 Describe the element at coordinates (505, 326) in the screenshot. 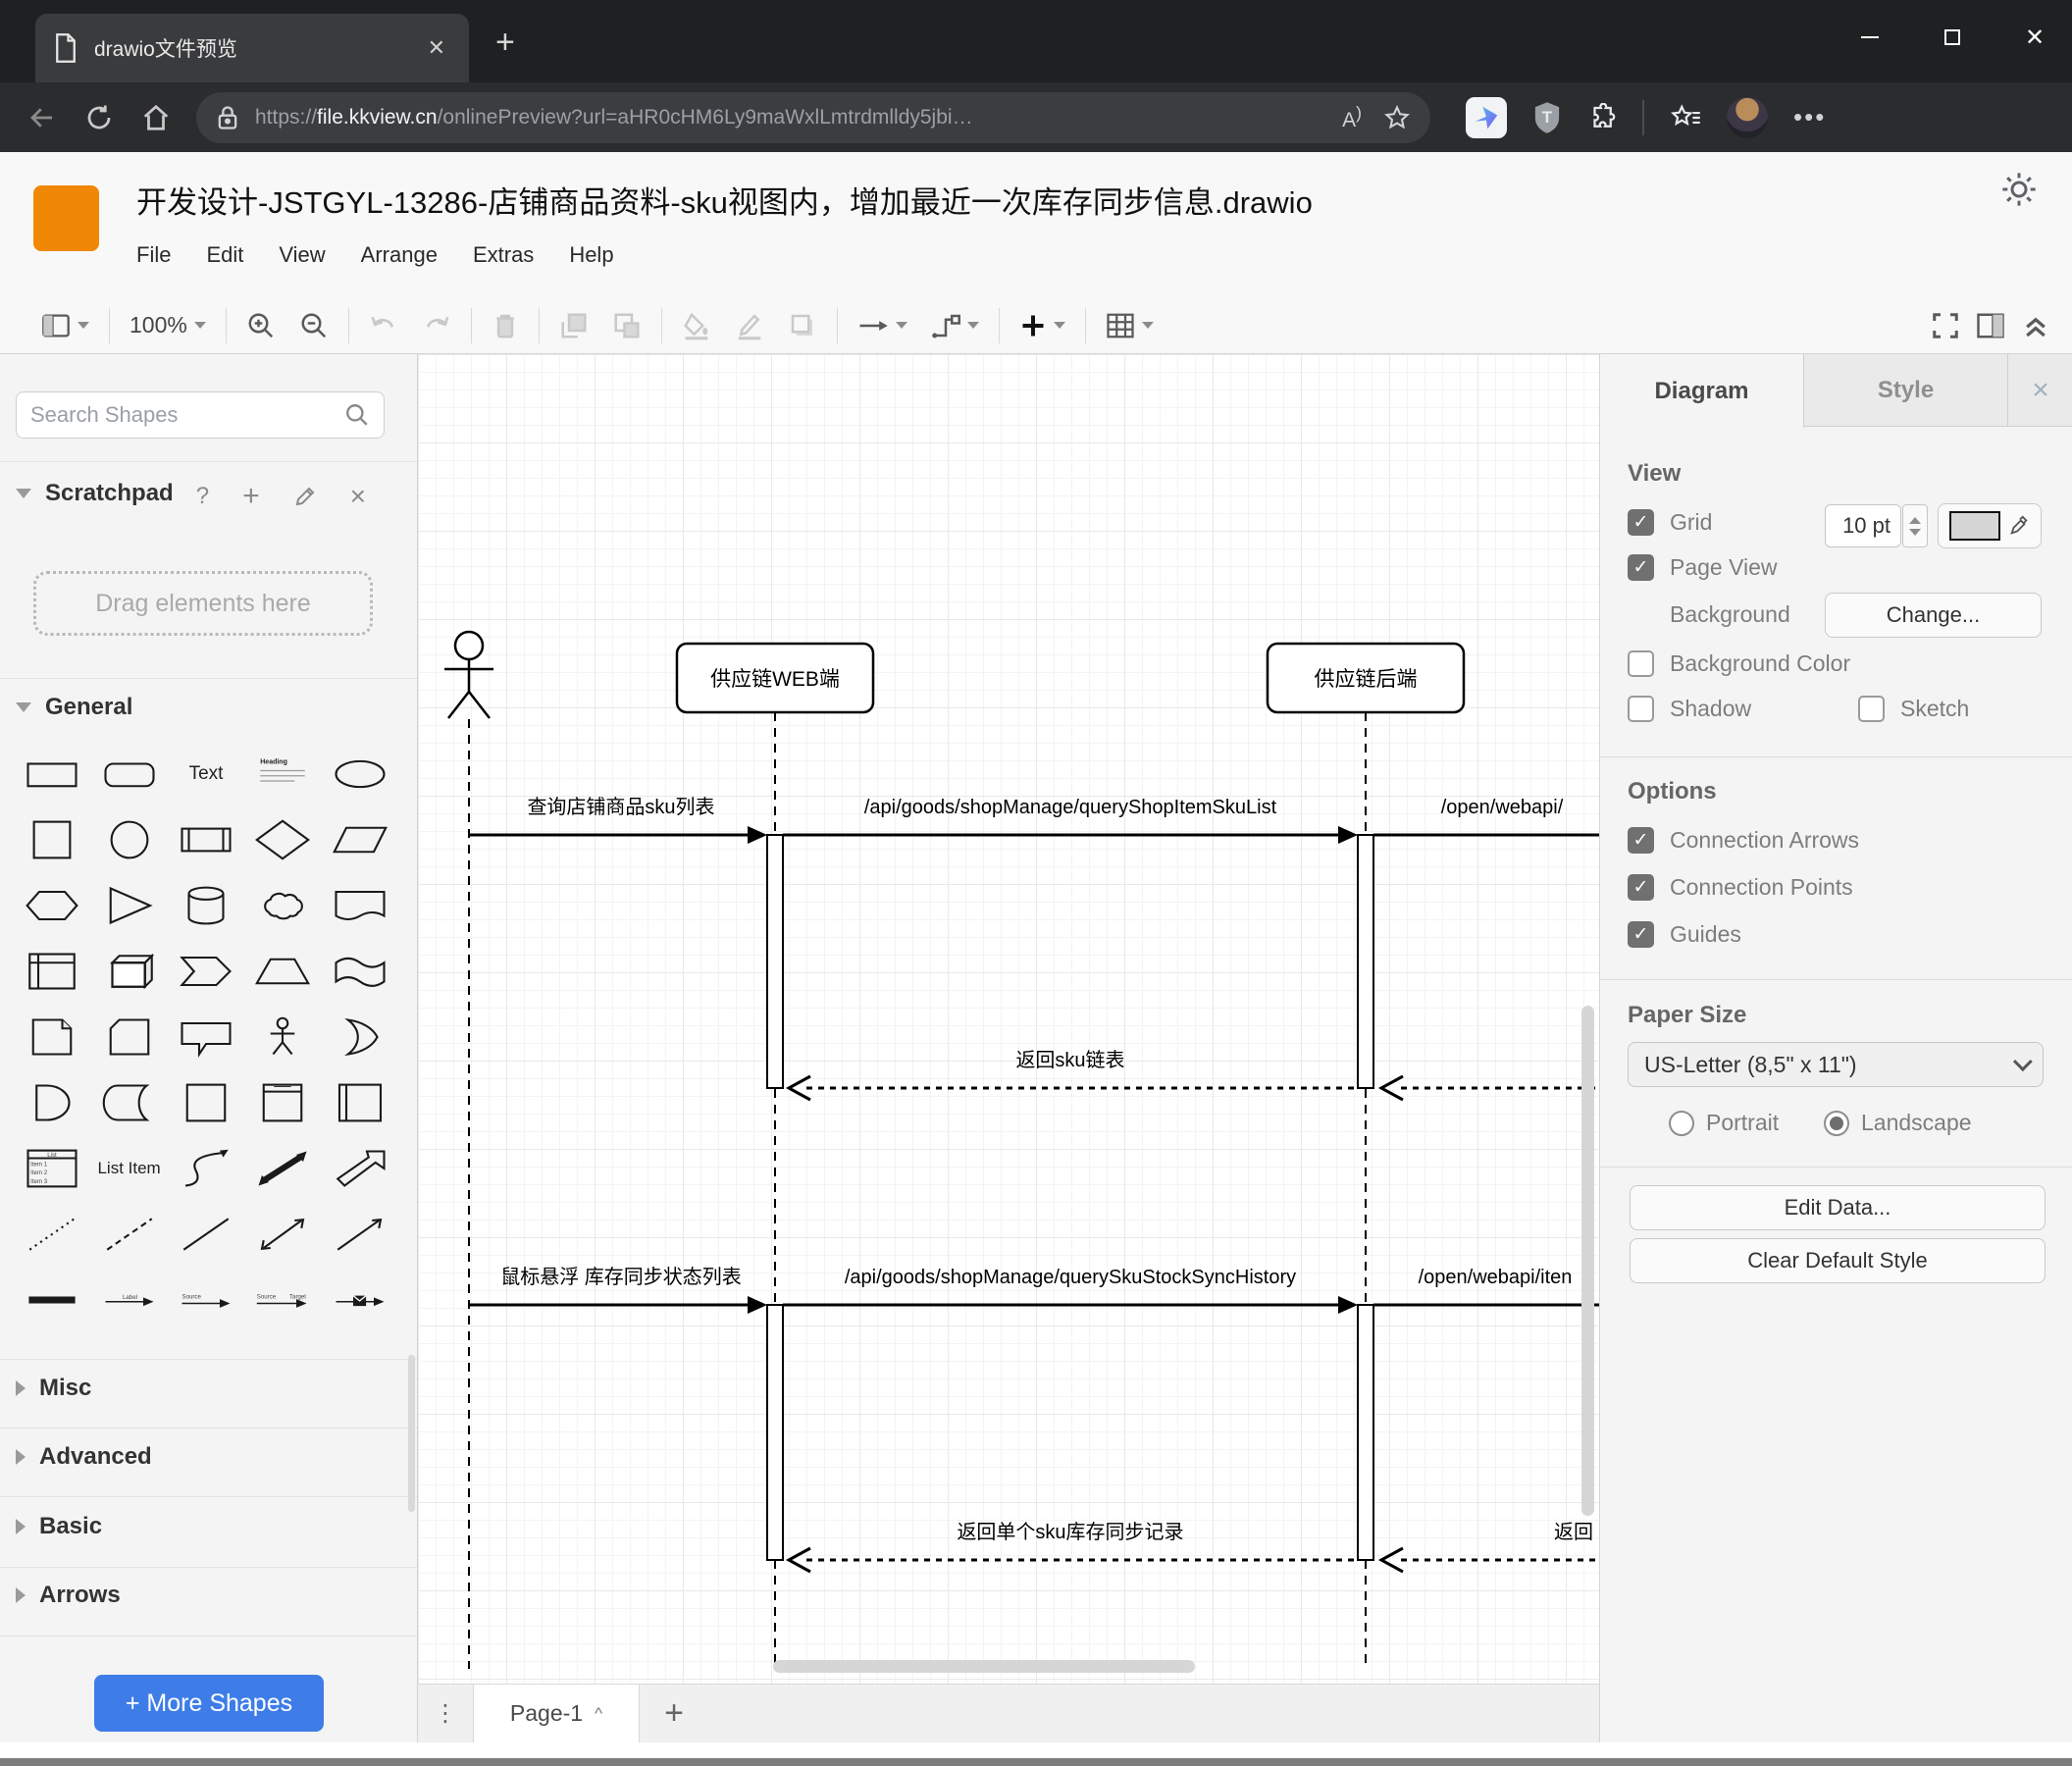

I see `delete-icon` at that location.